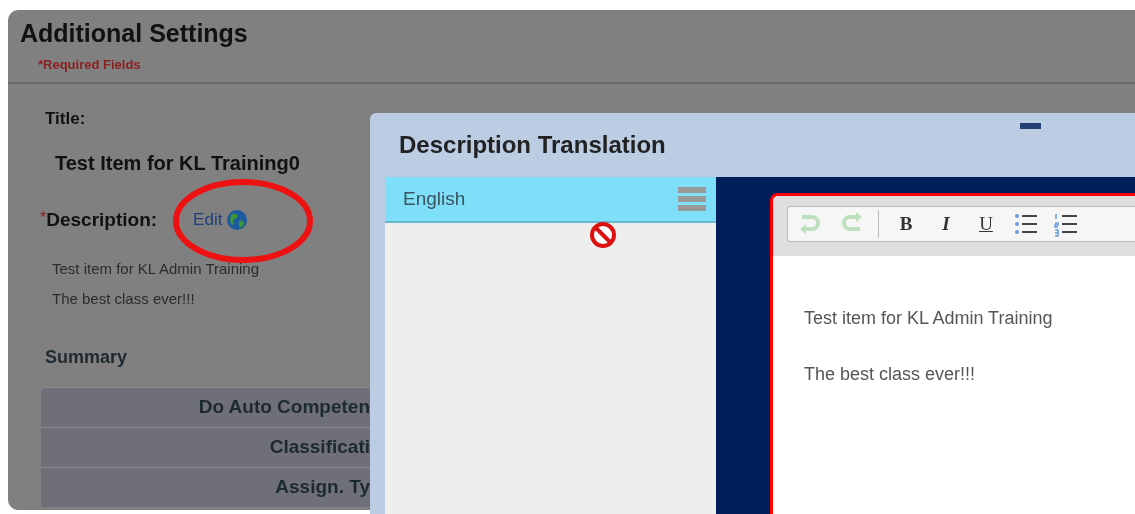 This screenshot has height=514, width=1135. Describe the element at coordinates (906, 224) in the screenshot. I see `bold-button: B` at that location.